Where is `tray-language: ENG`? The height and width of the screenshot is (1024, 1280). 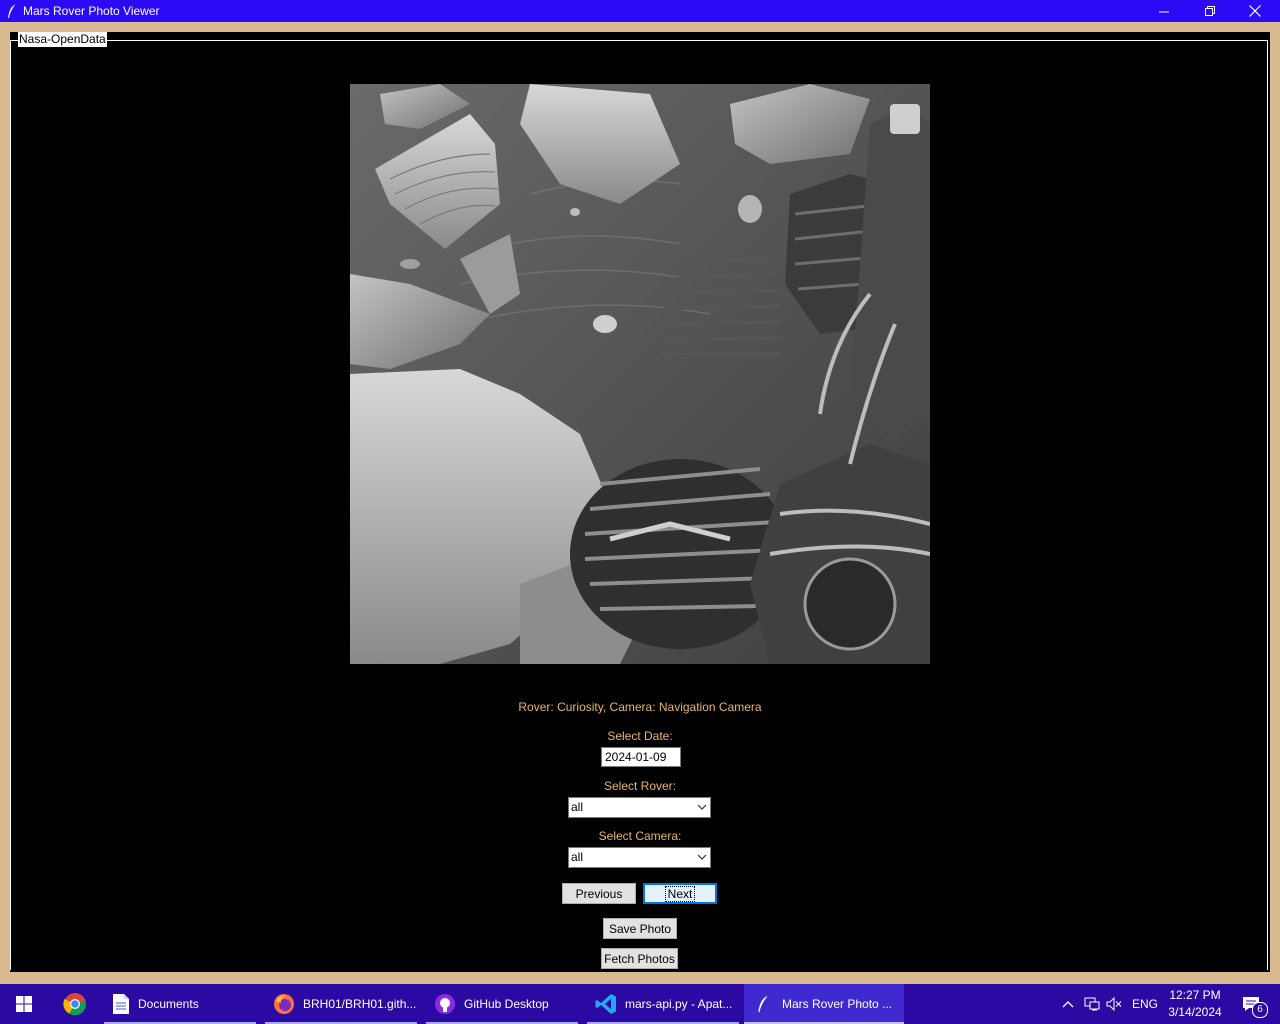
tray-language: ENG is located at coordinates (1145, 1004).